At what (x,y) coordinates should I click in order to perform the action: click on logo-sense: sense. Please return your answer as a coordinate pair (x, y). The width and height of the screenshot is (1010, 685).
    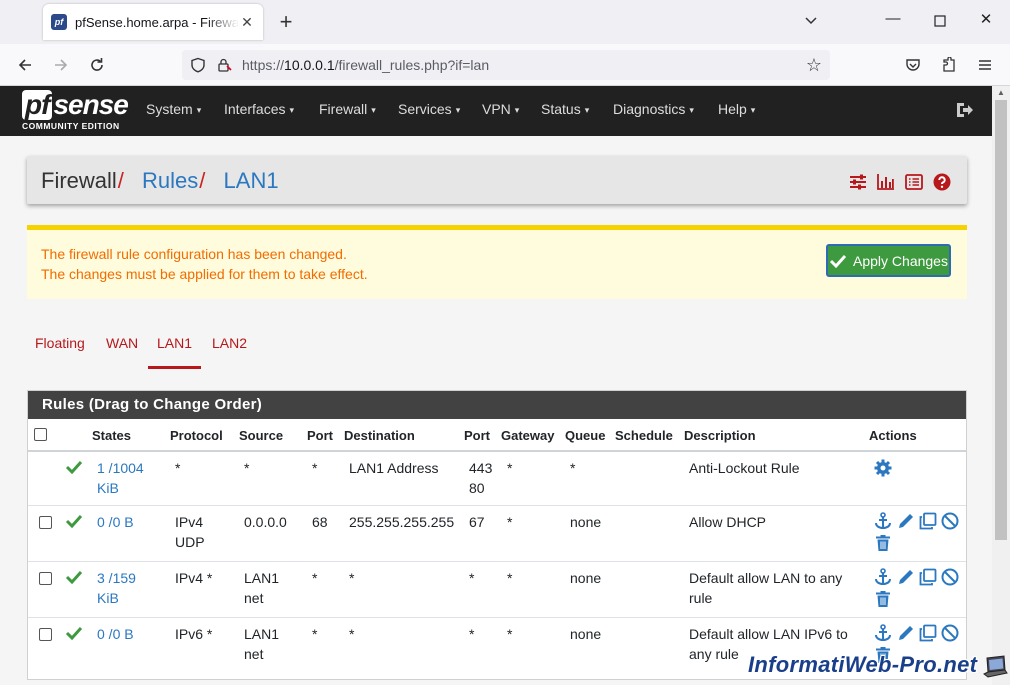
    Looking at the image, I should click on (90, 104).